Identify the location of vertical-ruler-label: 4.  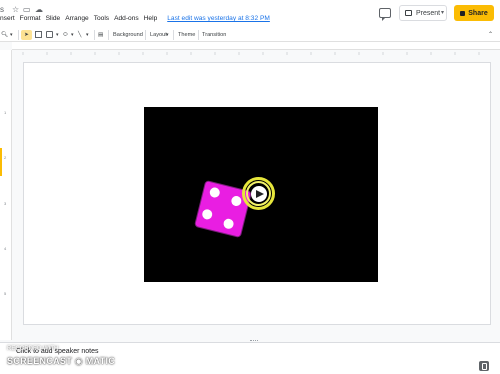
(5, 248).